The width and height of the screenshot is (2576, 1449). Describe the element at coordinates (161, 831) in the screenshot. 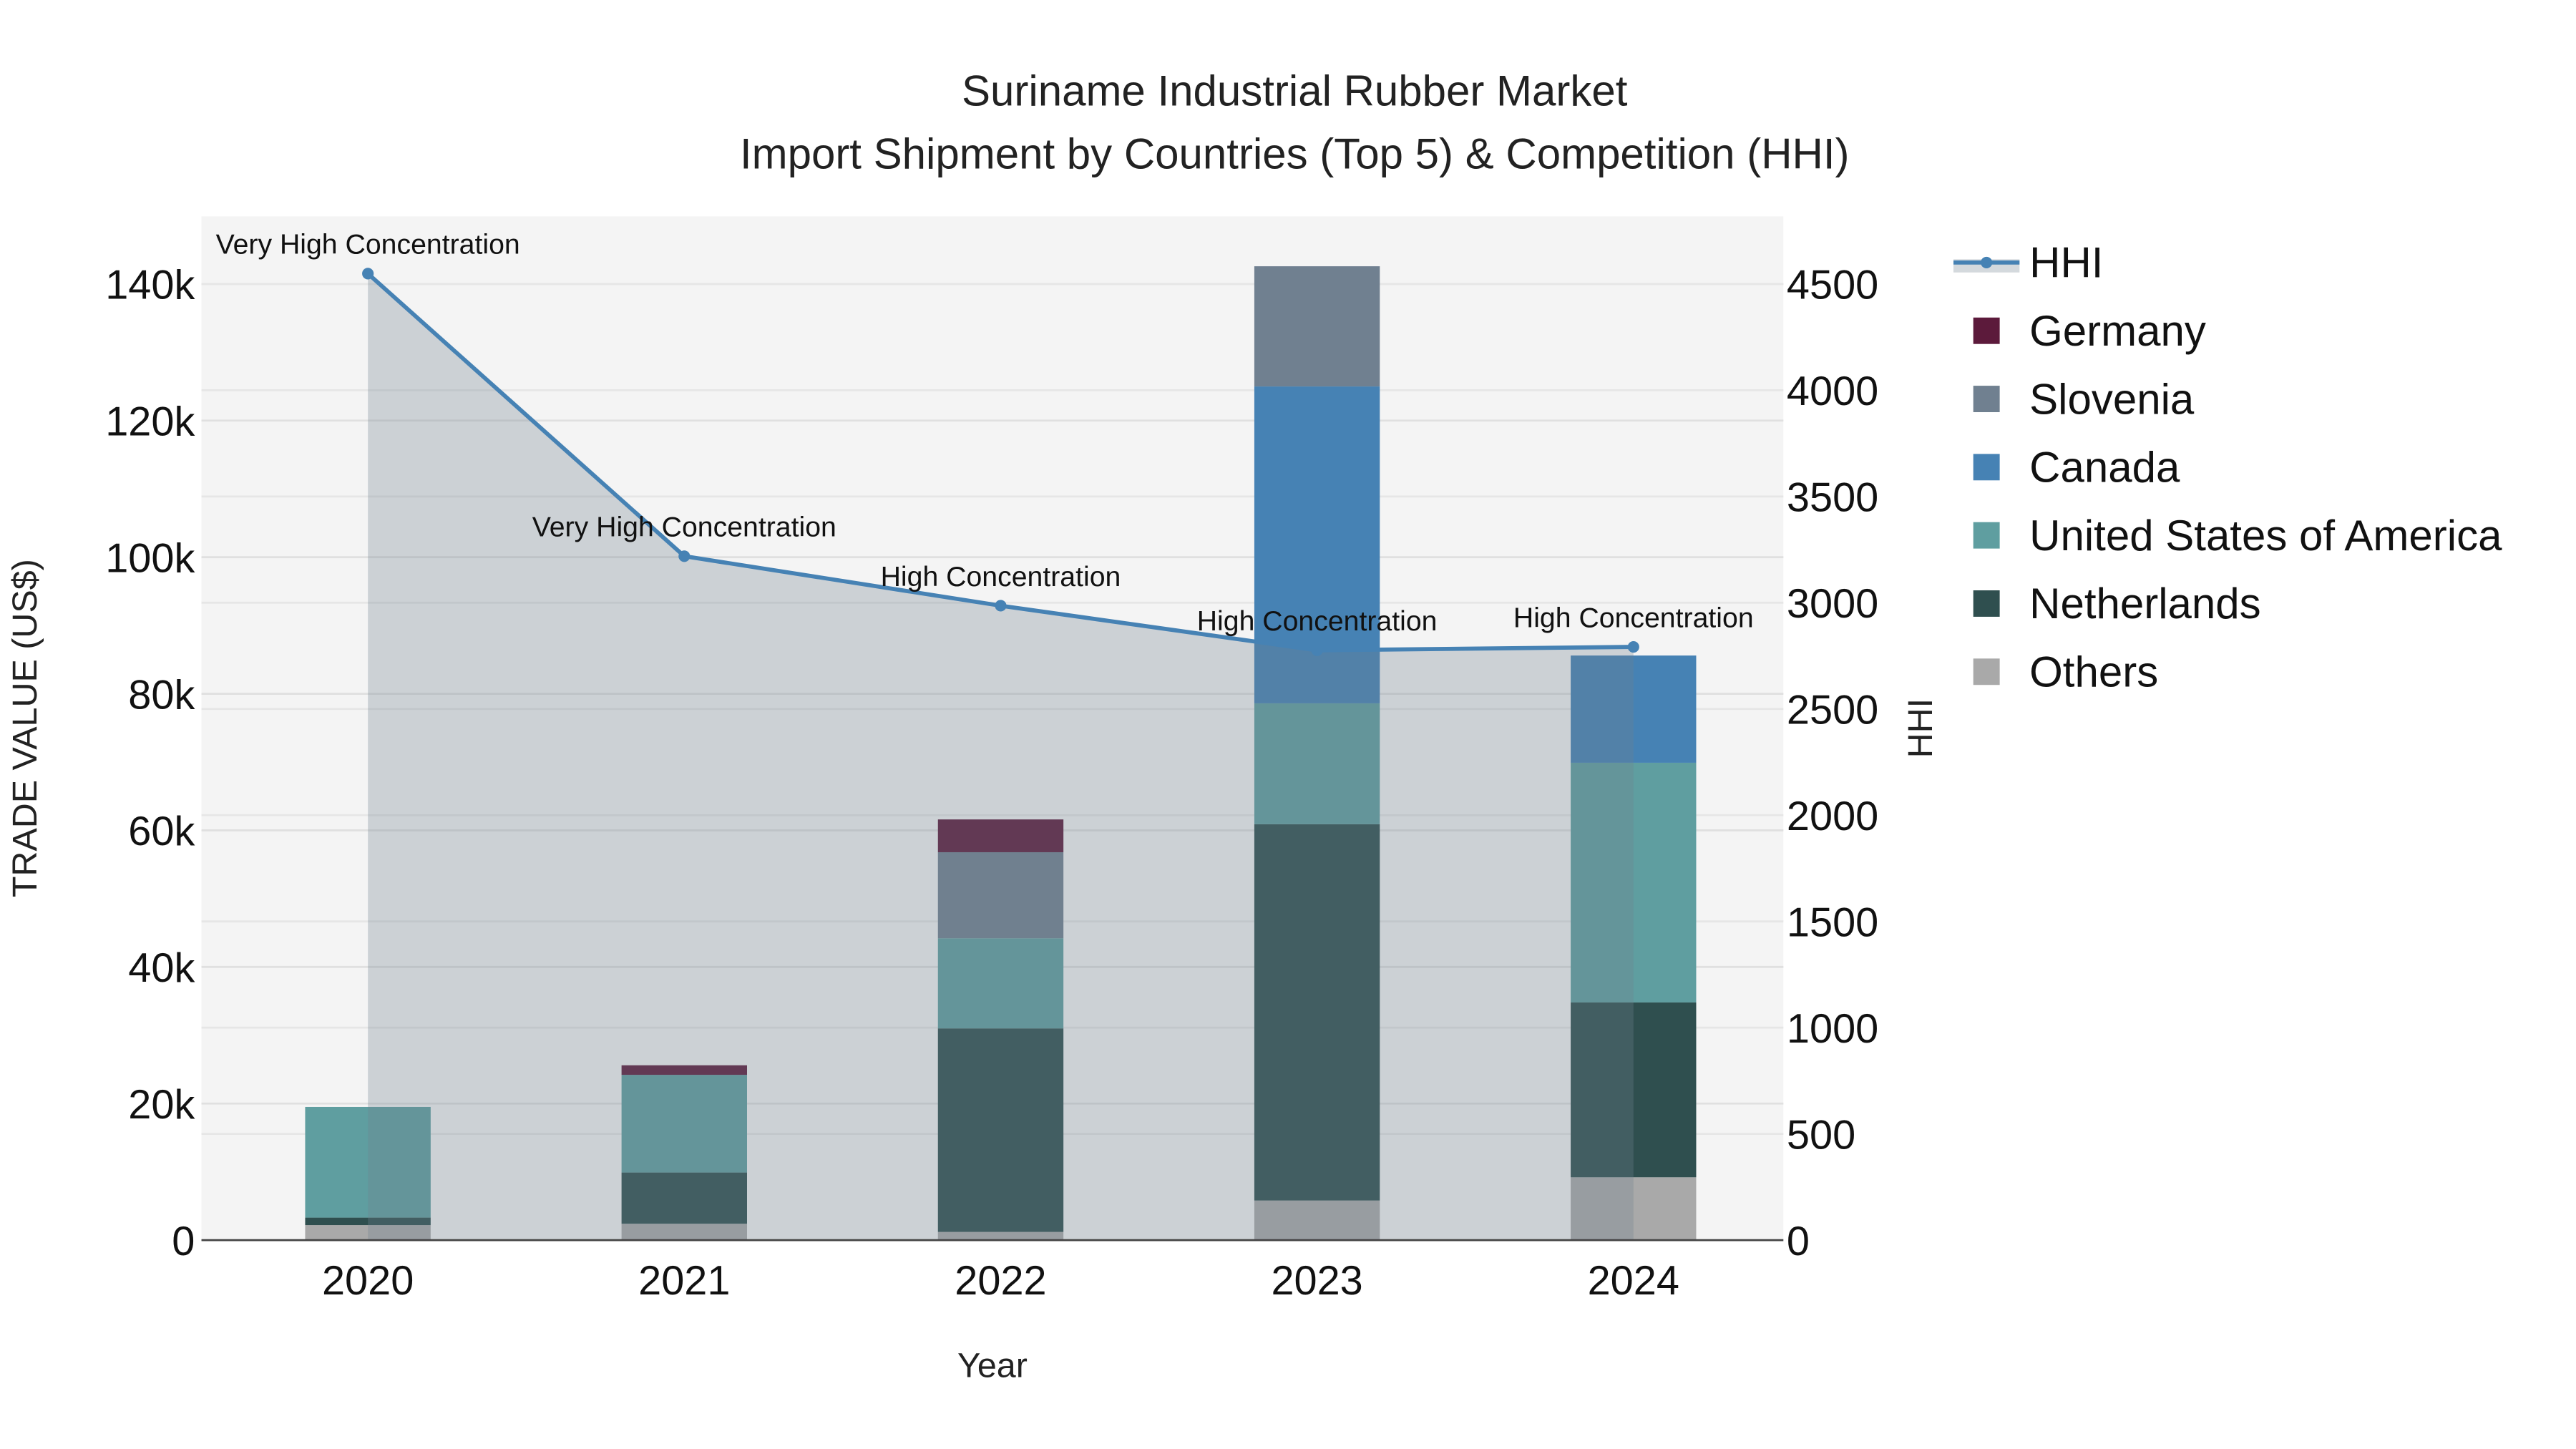

I see `y-tick-label: 60k` at that location.